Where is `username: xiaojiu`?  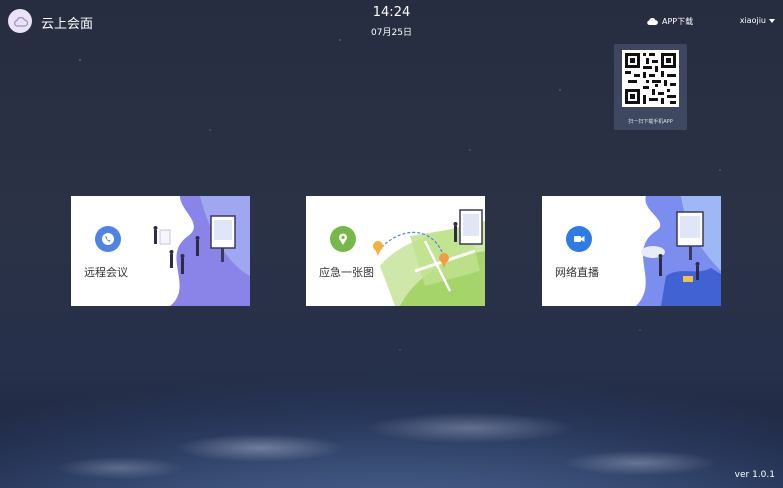 username: xiaojiu is located at coordinates (752, 20).